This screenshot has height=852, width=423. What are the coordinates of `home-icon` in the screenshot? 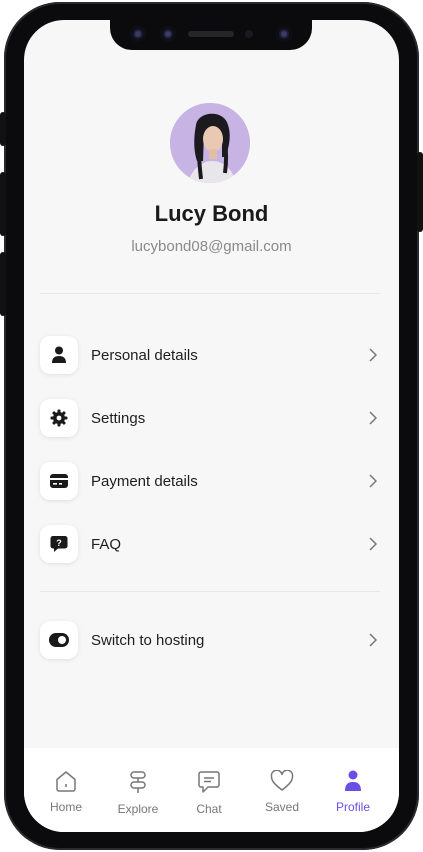 It's located at (66, 781).